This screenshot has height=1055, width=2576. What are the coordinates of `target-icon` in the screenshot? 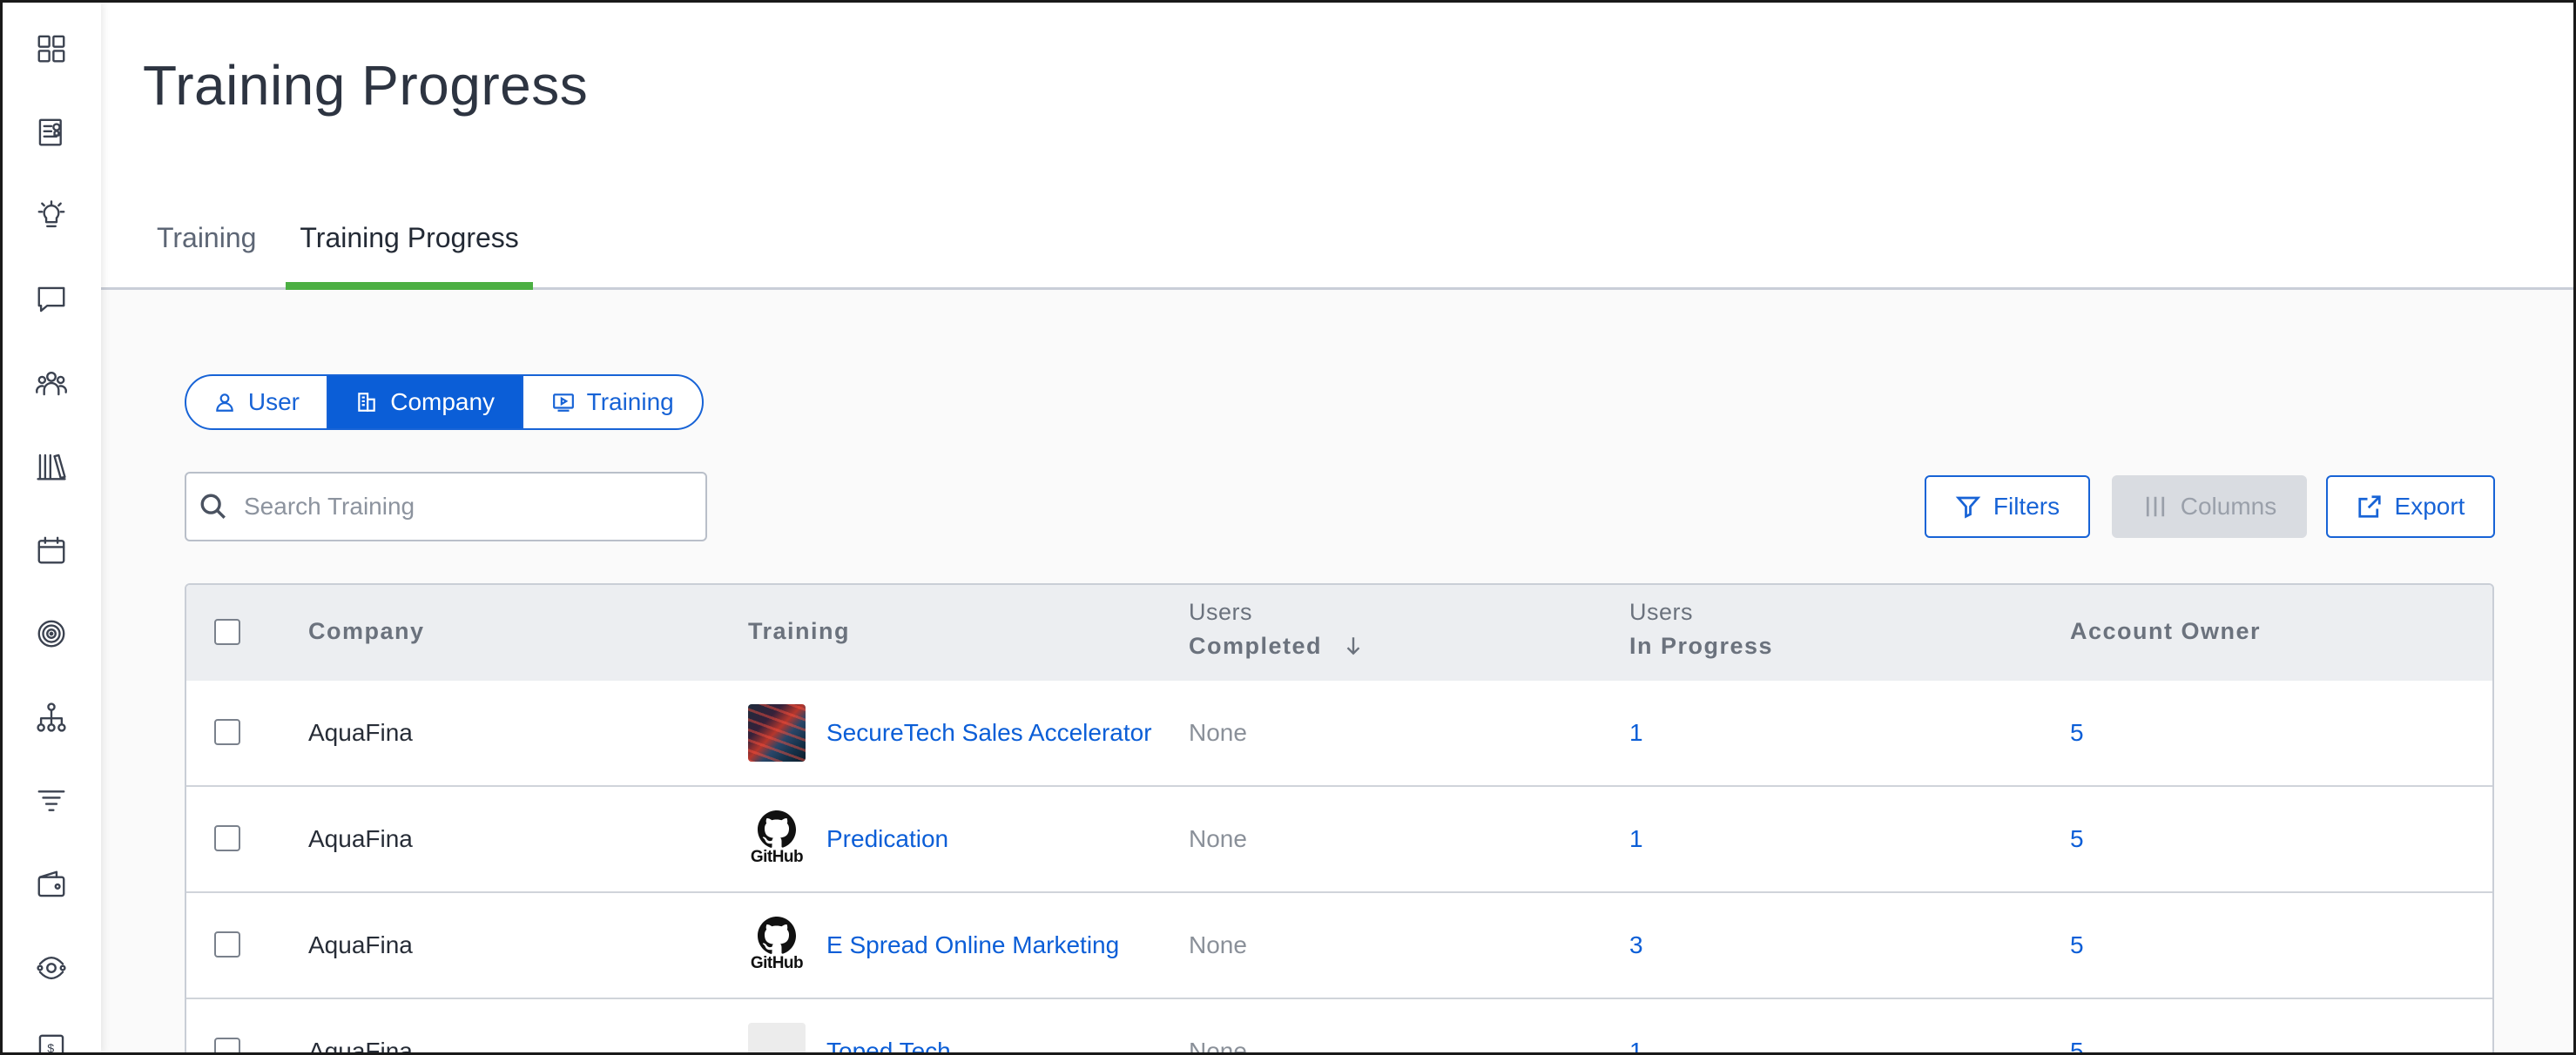 It's located at (52, 633).